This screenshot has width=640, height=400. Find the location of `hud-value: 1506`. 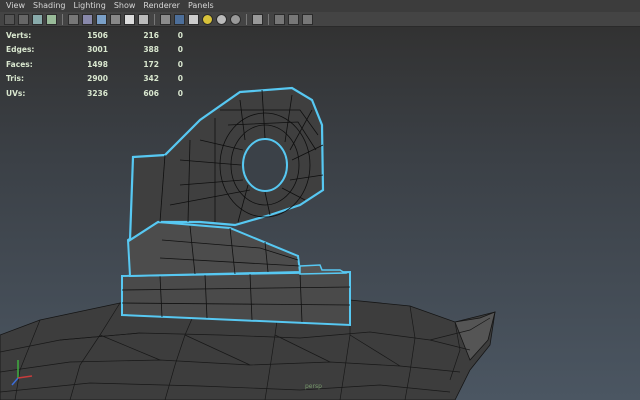

hud-value: 1506 is located at coordinates (97, 35).